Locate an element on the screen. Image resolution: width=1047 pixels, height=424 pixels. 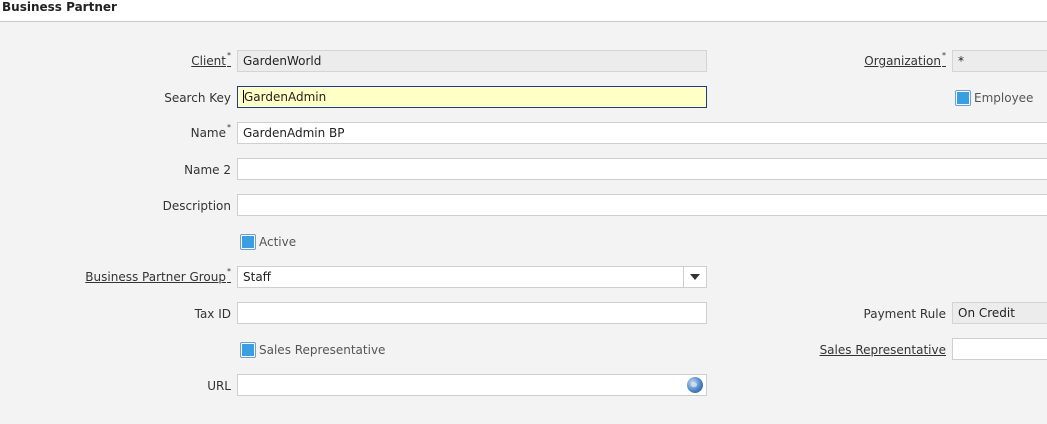
sales-rep-label: Sales Representative is located at coordinates (883, 350).